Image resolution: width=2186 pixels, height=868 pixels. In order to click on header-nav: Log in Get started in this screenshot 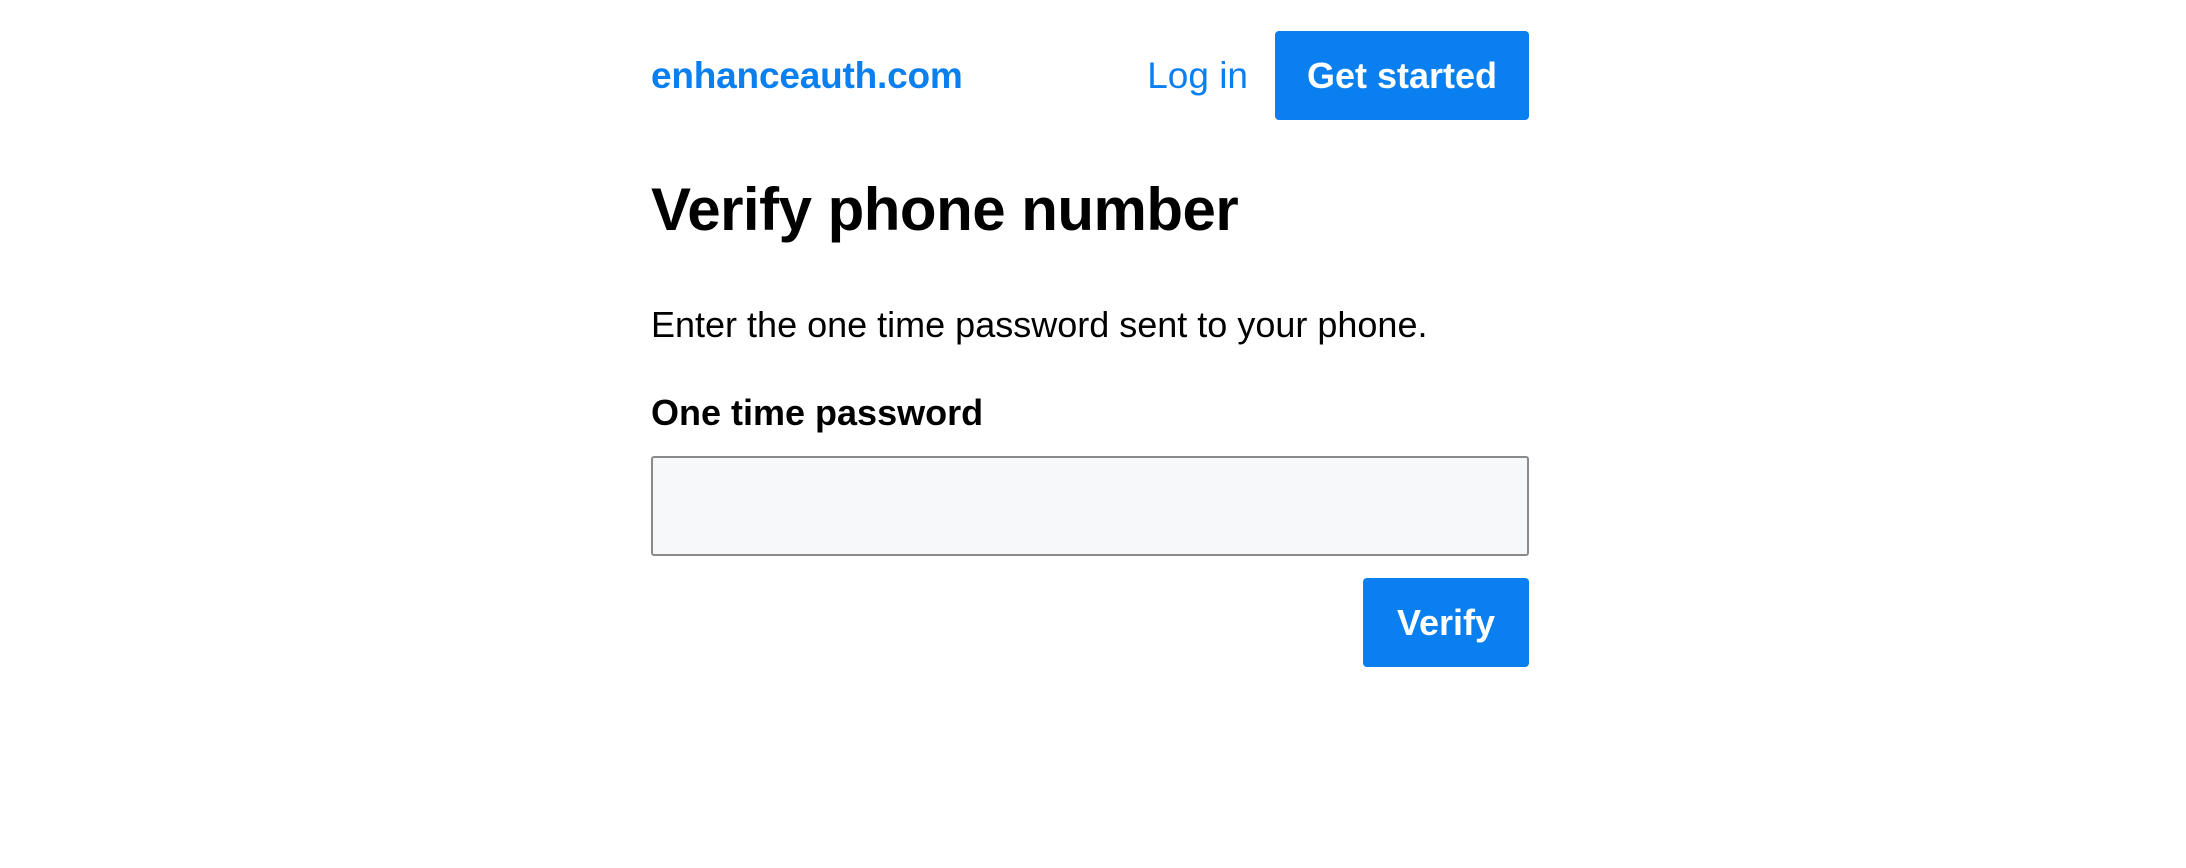, I will do `click(1338, 75)`.